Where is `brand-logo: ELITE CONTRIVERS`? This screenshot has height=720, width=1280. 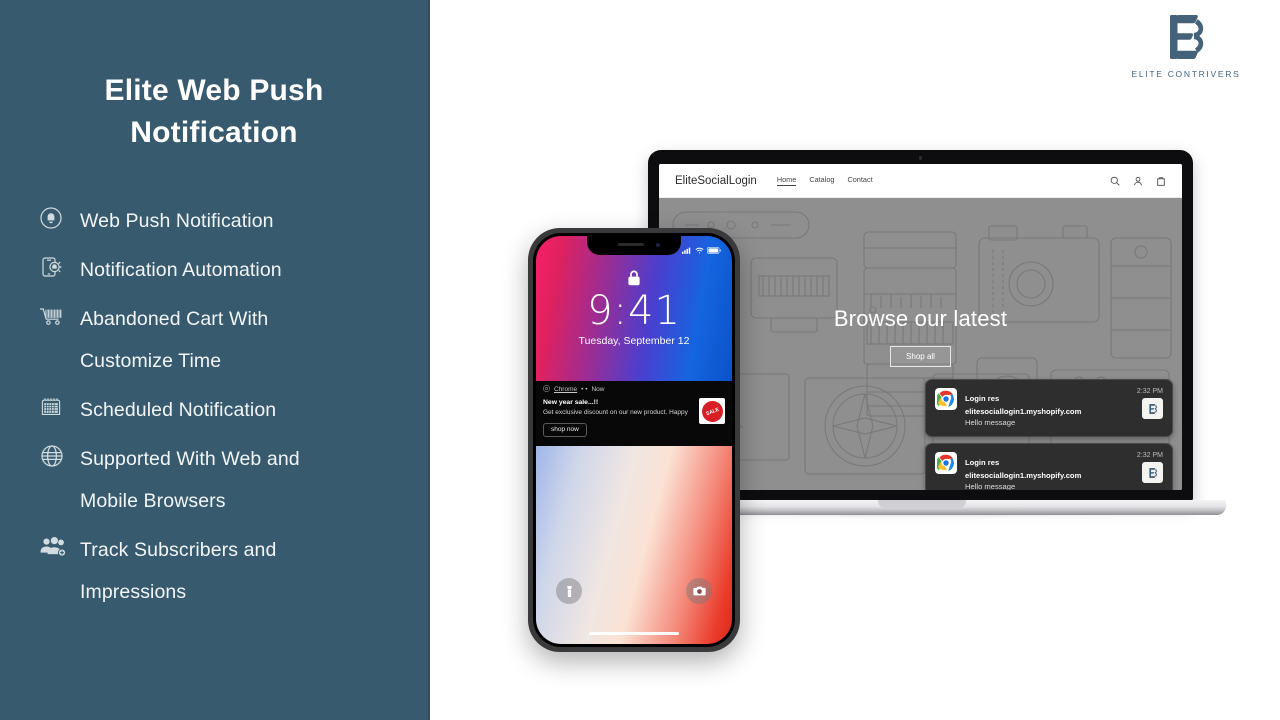 brand-logo: ELITE CONTRIVERS is located at coordinates (1186, 45).